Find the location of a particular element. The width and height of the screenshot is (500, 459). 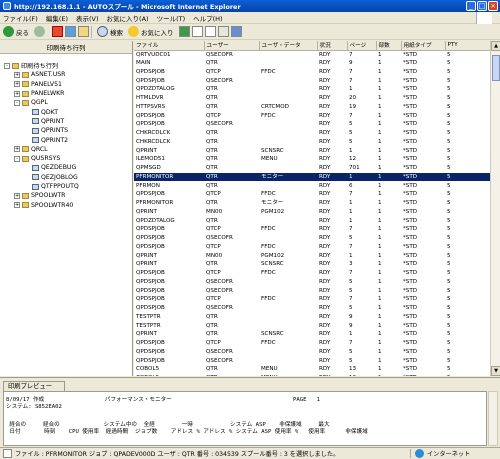

home-icon is located at coordinates (83, 31).